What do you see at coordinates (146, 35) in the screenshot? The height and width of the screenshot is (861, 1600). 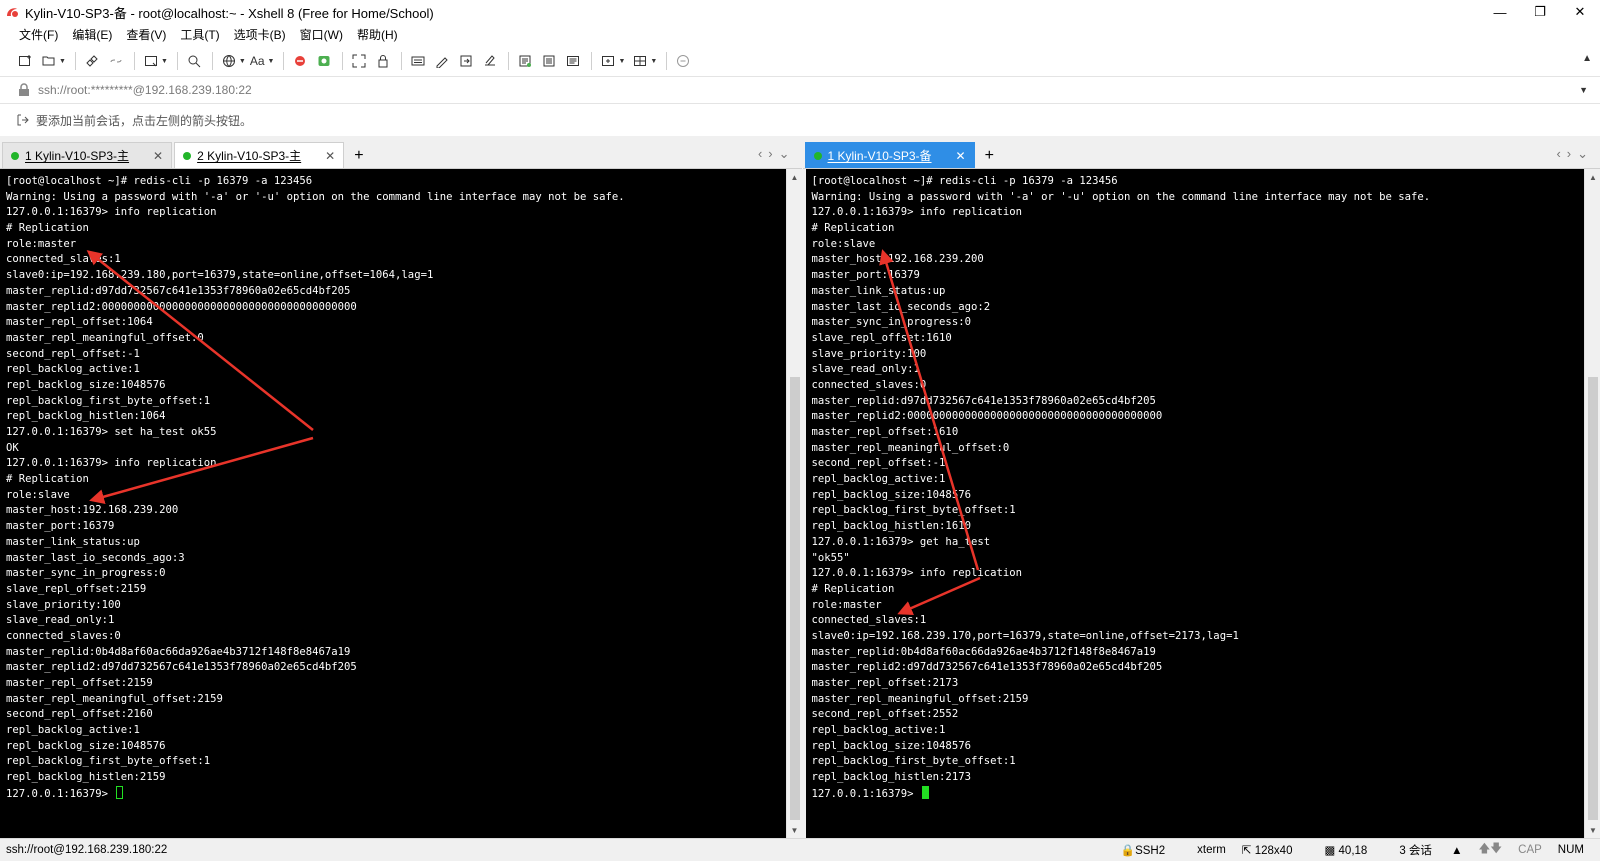 I see `menu-view: 查看(V)` at bounding box center [146, 35].